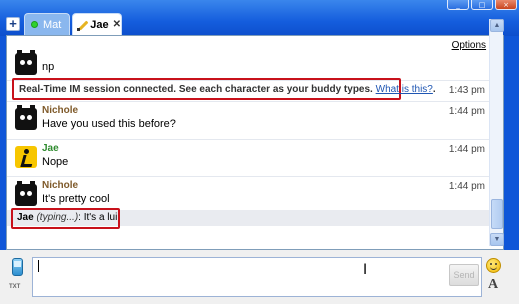  What do you see at coordinates (404, 89) in the screenshot?
I see `what-is-this-link: What is this?` at bounding box center [404, 89].